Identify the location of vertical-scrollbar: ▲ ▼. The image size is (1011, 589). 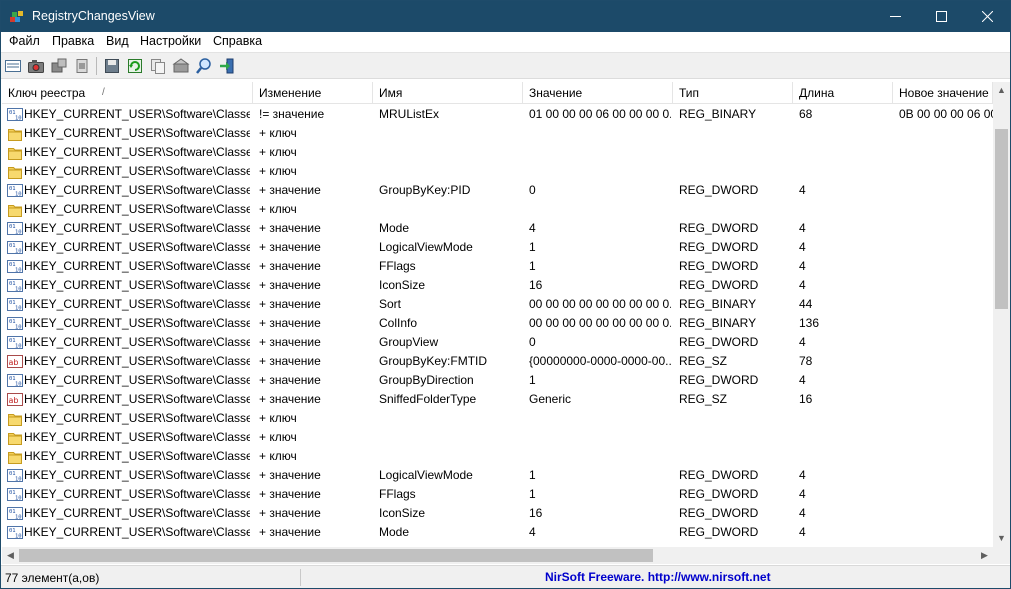
(1001, 314).